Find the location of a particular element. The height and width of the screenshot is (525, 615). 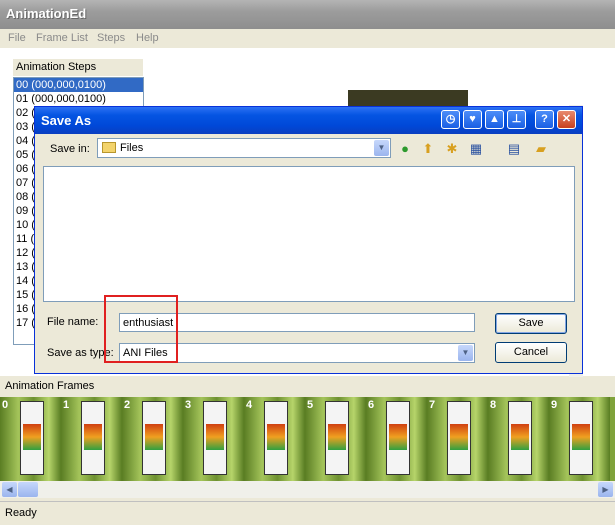

new-folder-icon: ✱ is located at coordinates (452, 149).